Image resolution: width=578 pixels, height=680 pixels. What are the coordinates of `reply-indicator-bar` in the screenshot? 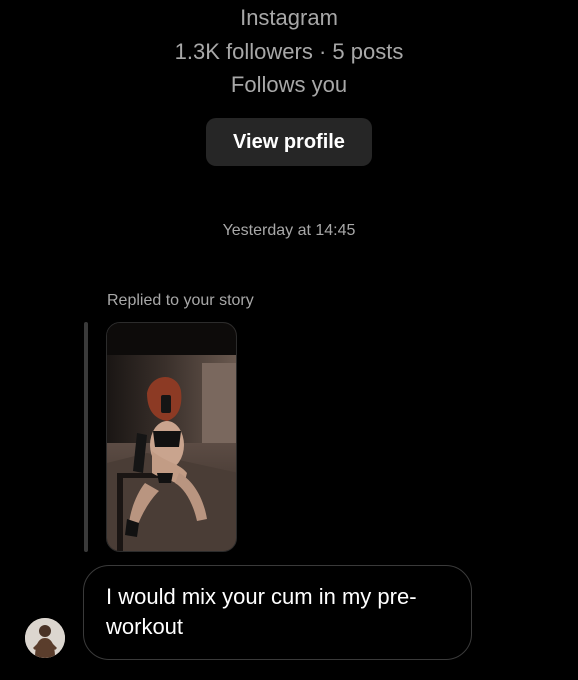 It's located at (86, 437).